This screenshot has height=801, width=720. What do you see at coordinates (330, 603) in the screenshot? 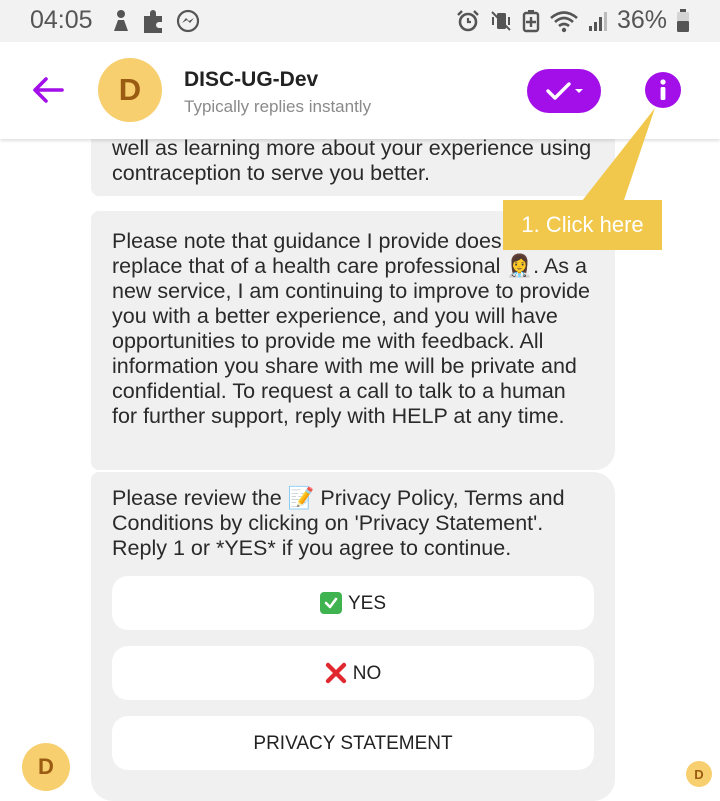
I see `check-mark-icon` at bounding box center [330, 603].